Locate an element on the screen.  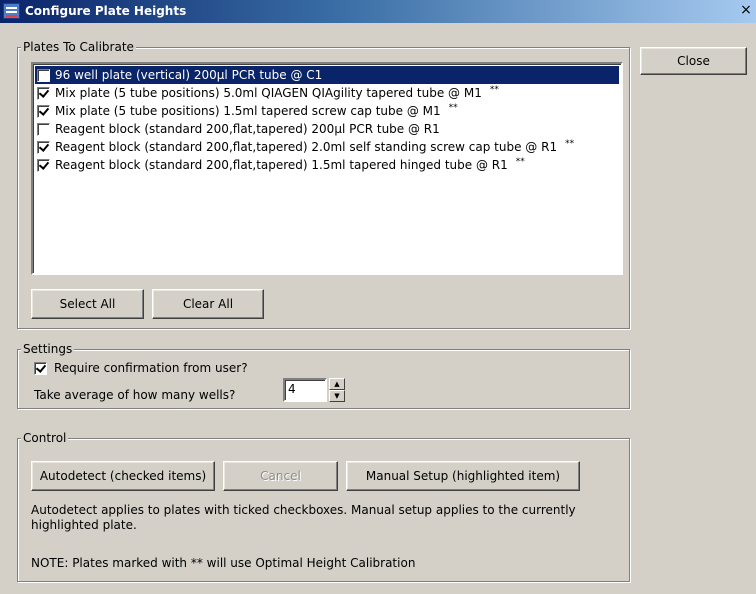
window-close-button: × is located at coordinates (746, 11).